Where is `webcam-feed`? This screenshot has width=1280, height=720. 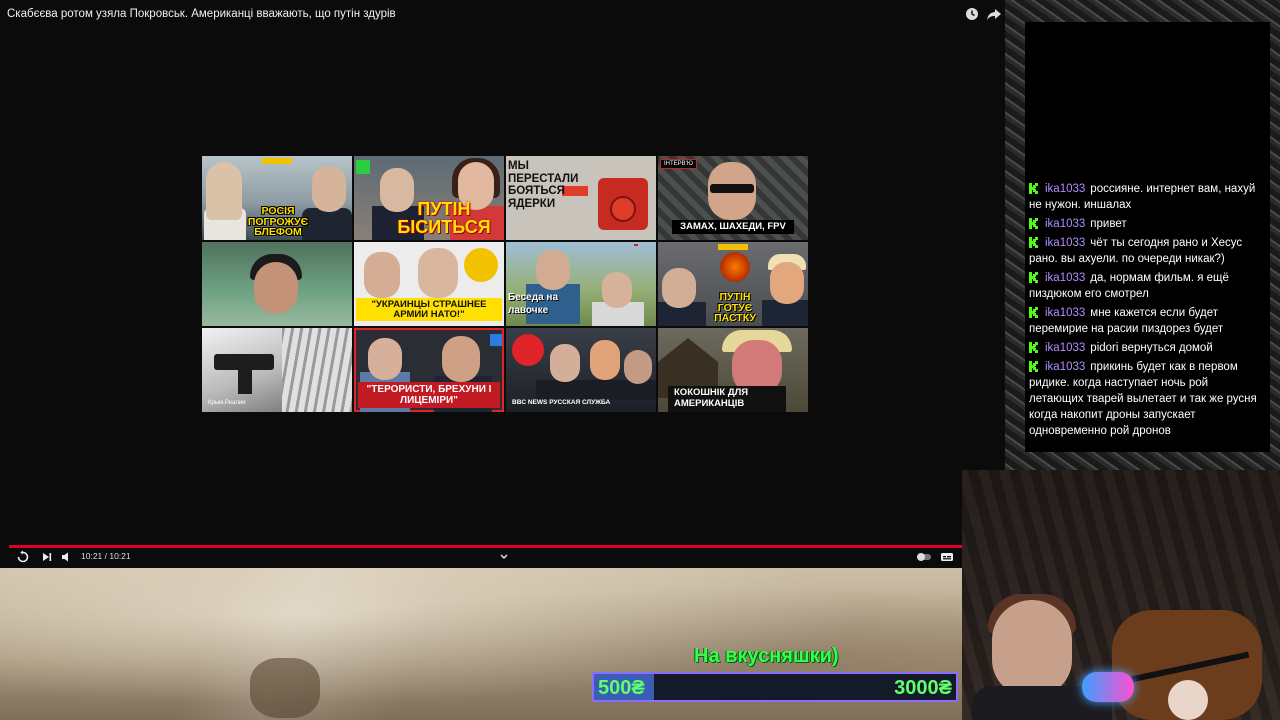
webcam-feed is located at coordinates (1121, 595).